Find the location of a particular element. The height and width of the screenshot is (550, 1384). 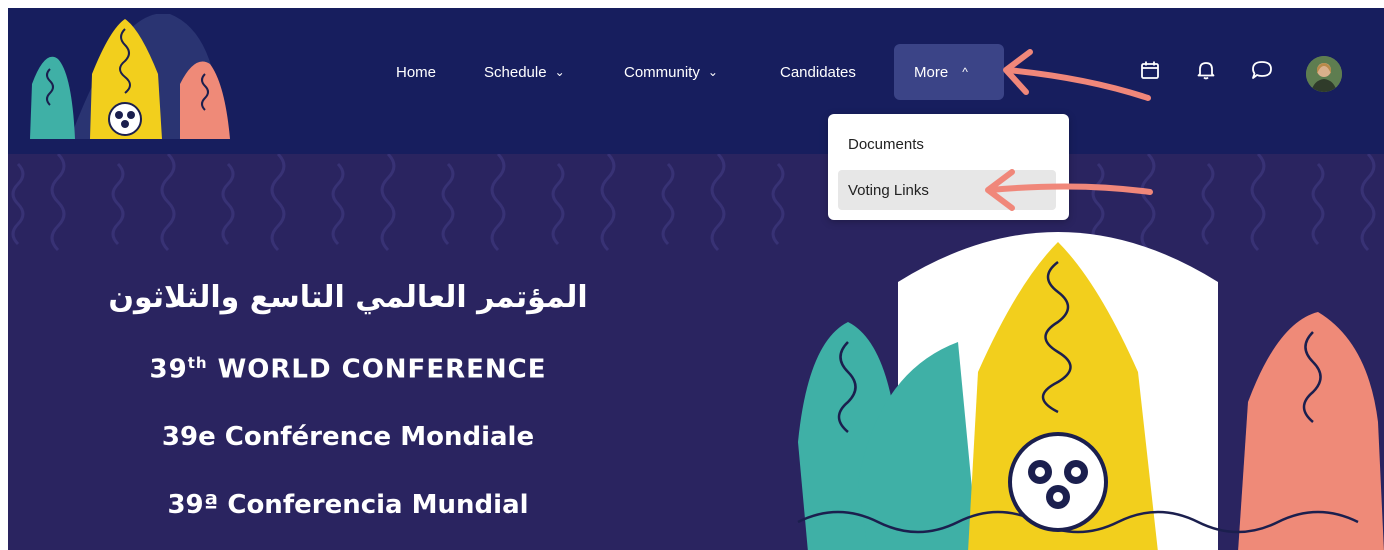

hero-title-english-rest: WORLD CONFERENCE is located at coordinates (377, 369).